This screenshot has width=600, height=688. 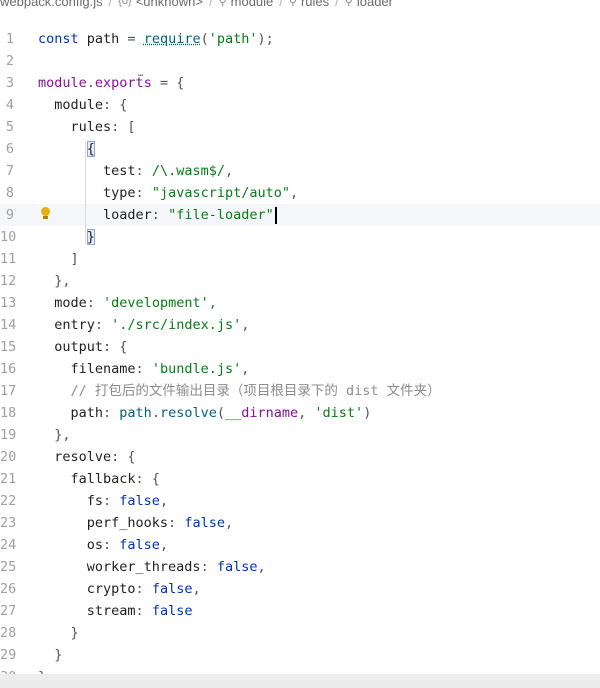 I want to click on code-line: 26 crypto: false,, so click(x=300, y=589).